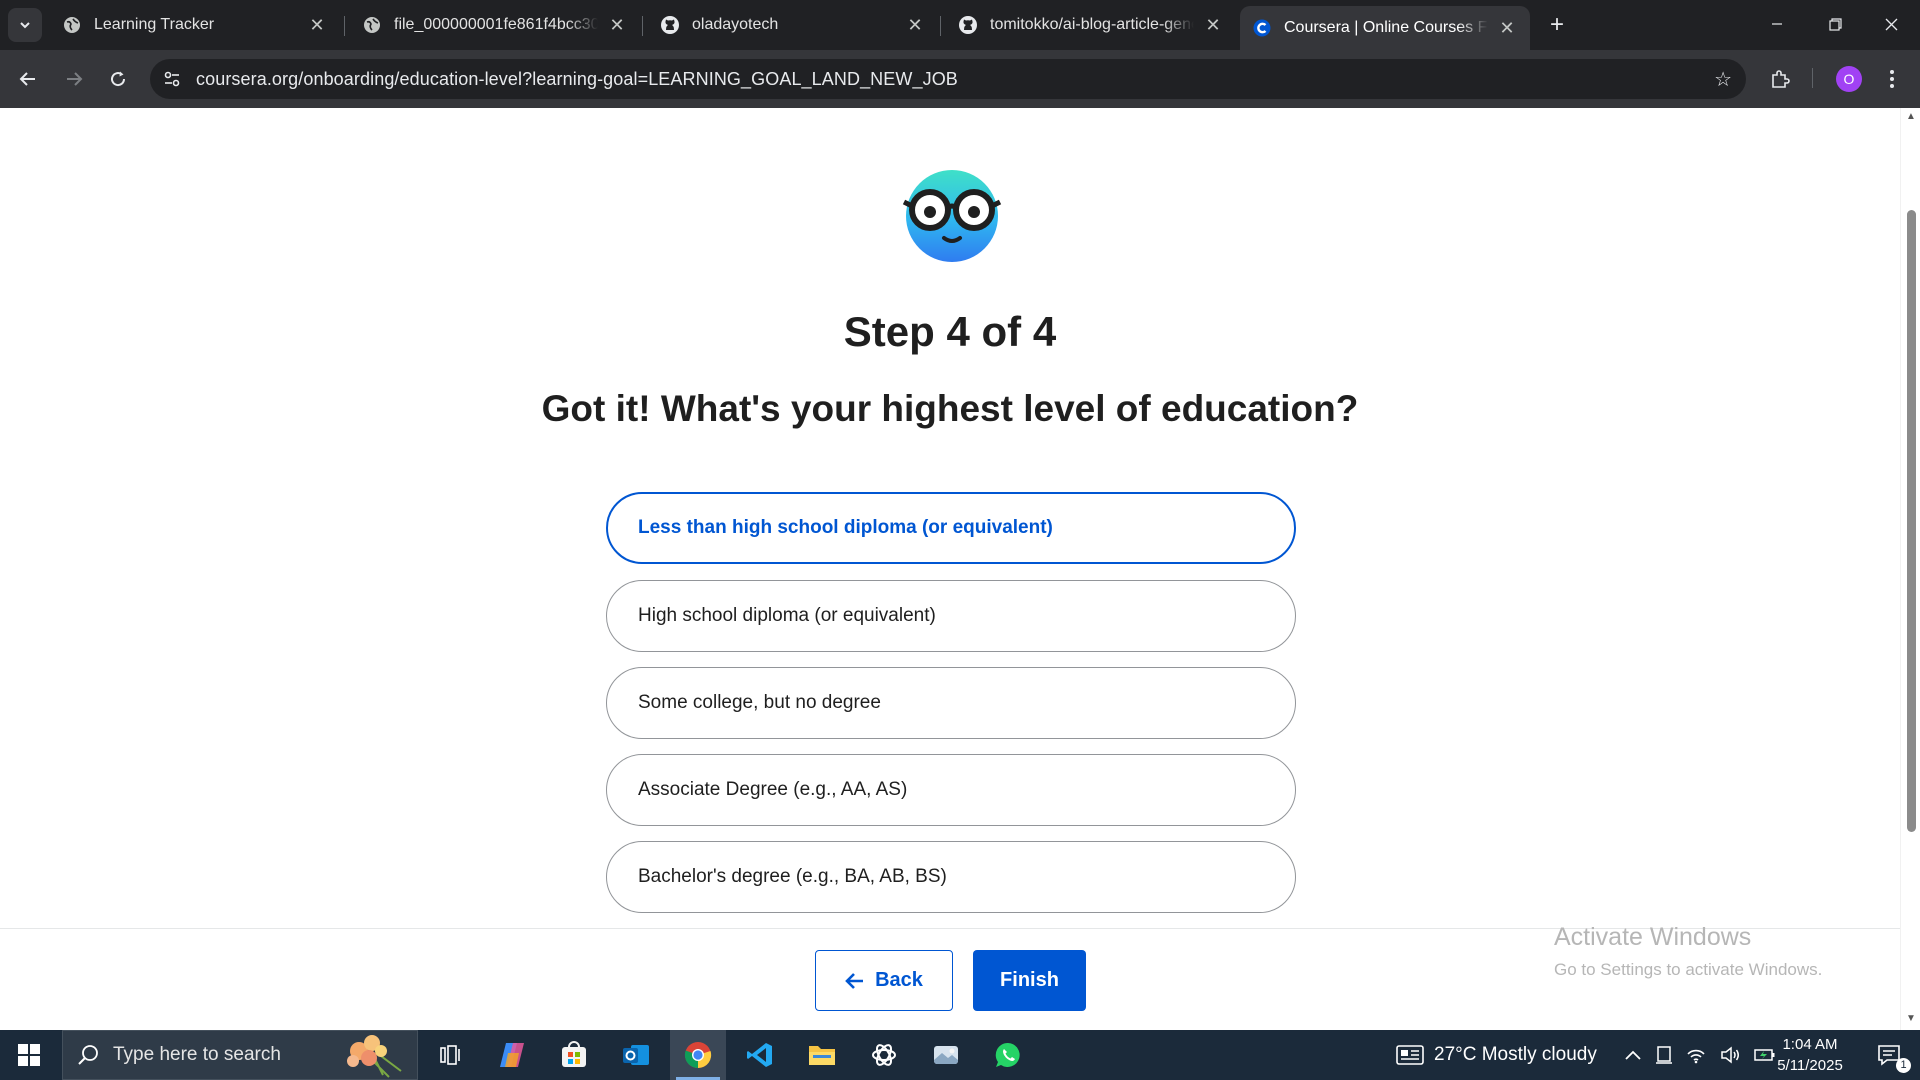 This screenshot has width=1920, height=1080. I want to click on microsoft-store-icon, so click(574, 1054).